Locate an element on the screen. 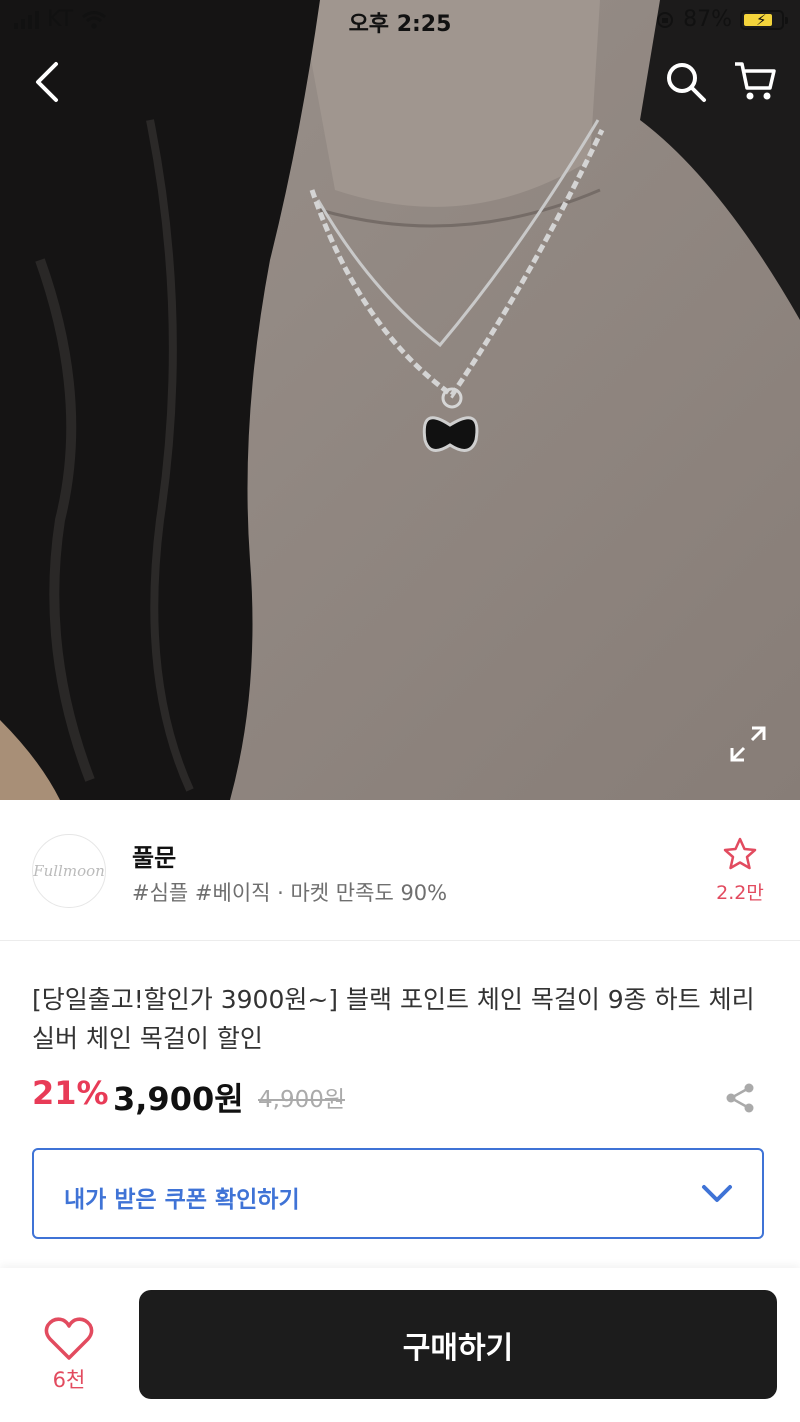 This screenshot has height=1422, width=800. chevron-down-icon is located at coordinates (717, 1193).